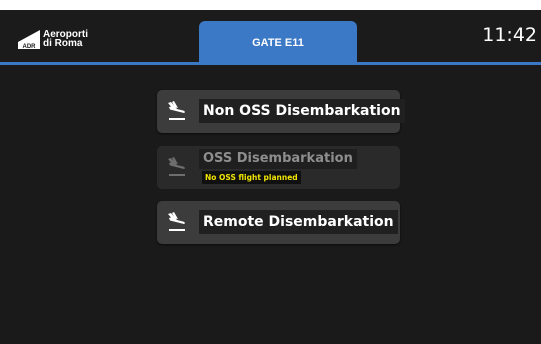  I want to click on remote-disembarkation-button: Remote Disembarkation, so click(278, 222).